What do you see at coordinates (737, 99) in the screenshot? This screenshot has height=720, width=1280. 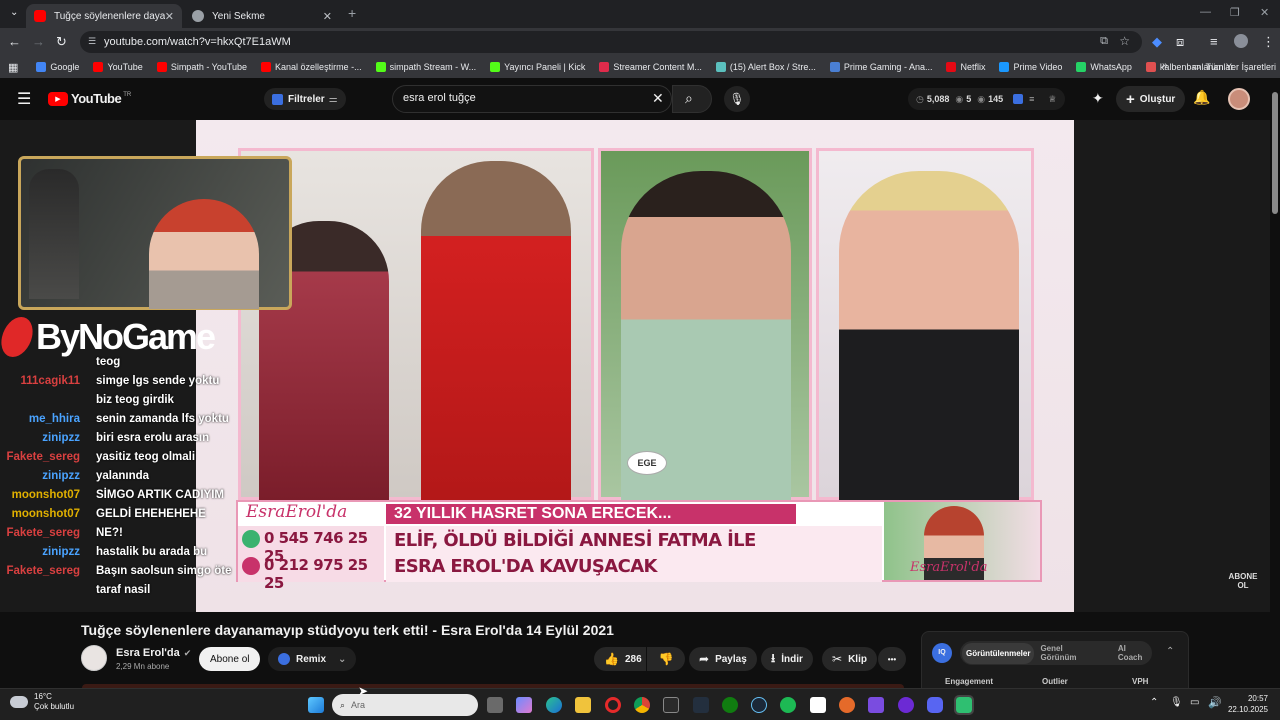 I see `voice-search-icon: 🎙` at bounding box center [737, 99].